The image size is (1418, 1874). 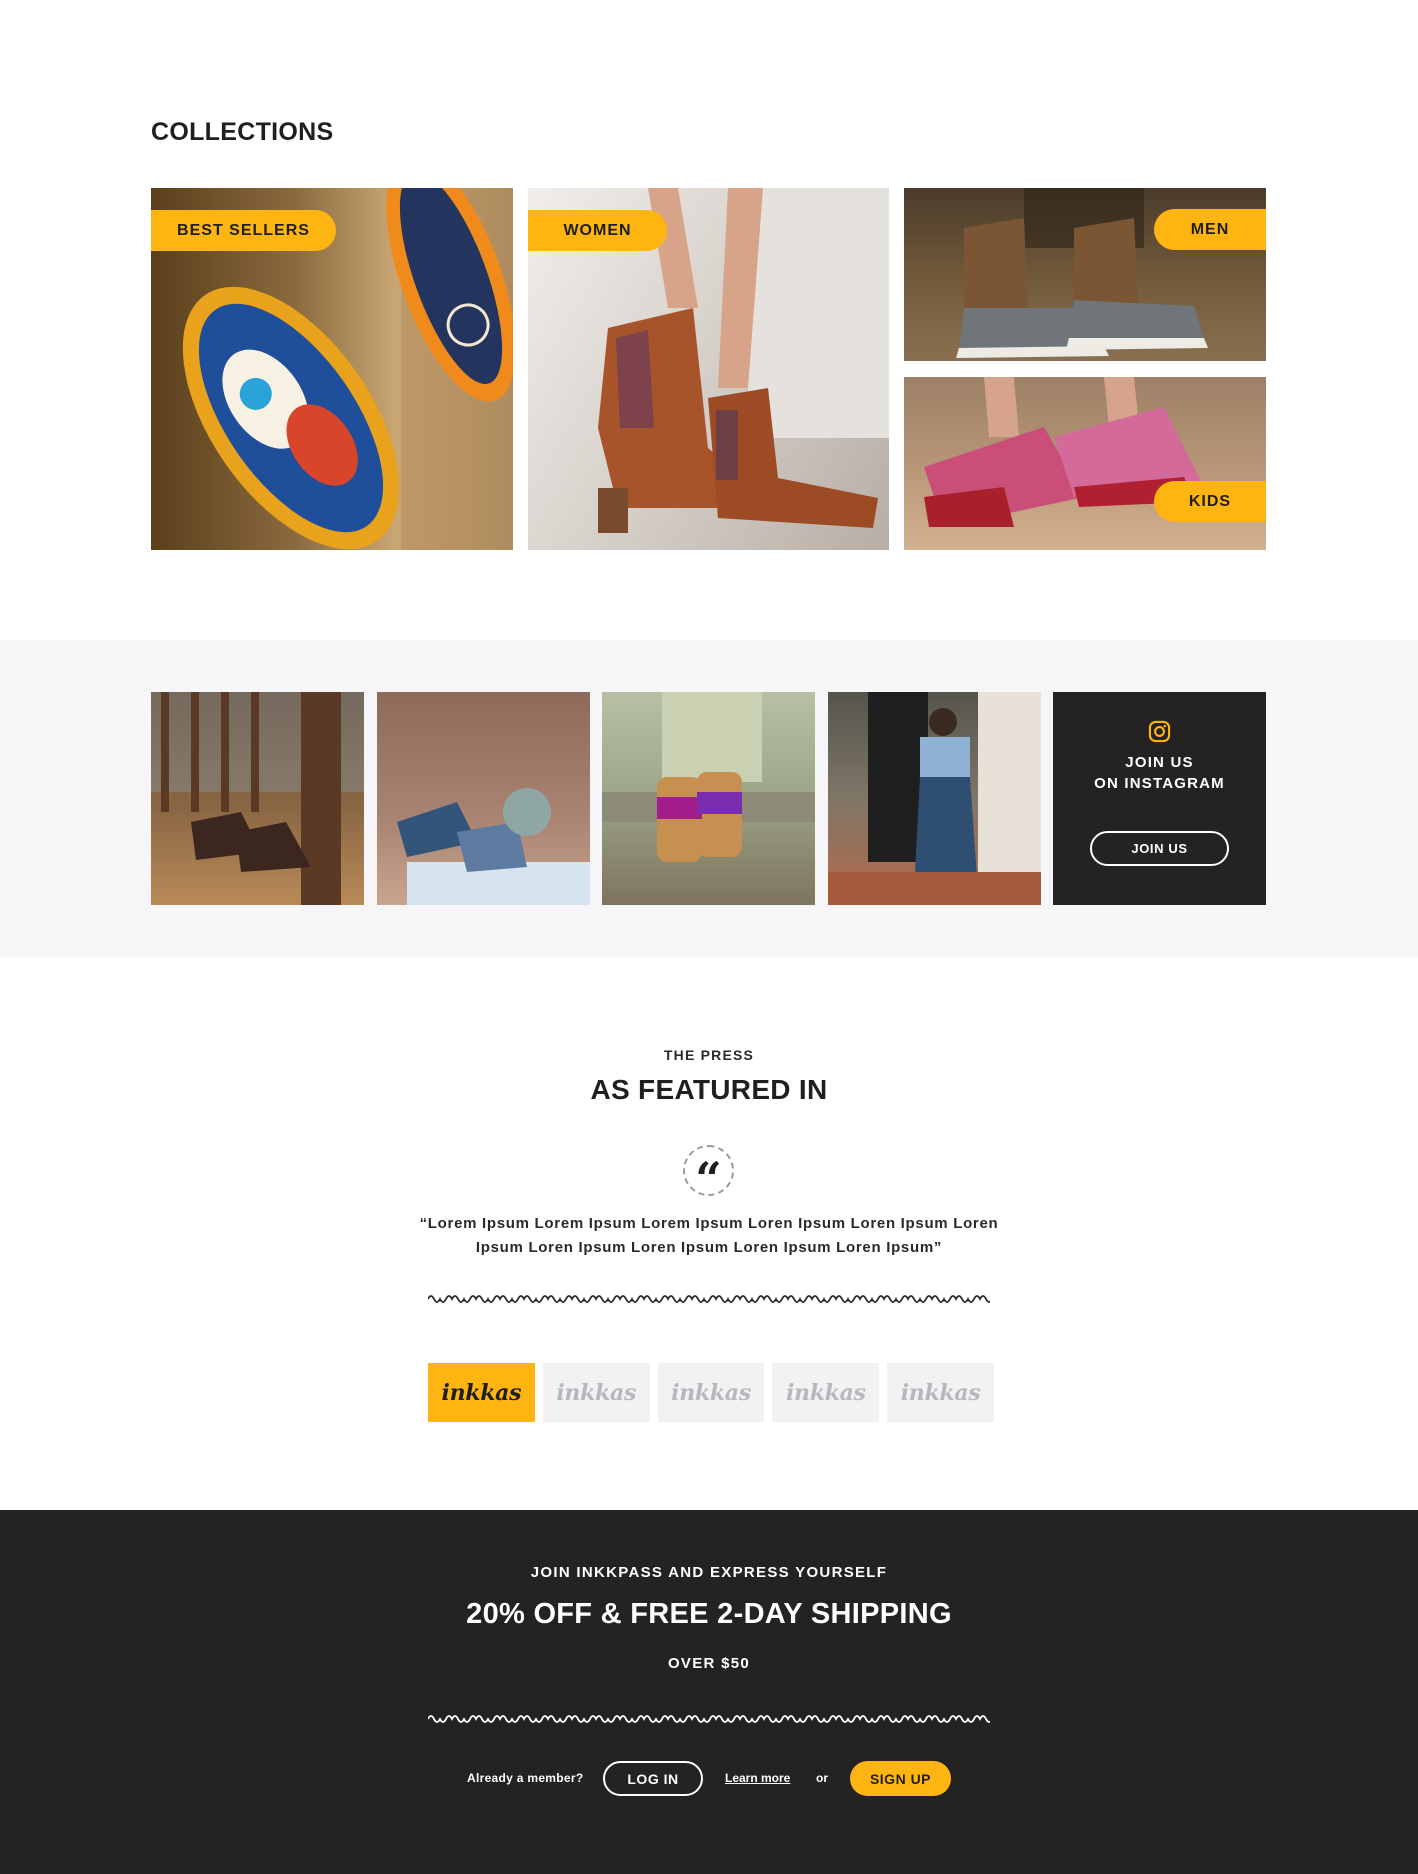 What do you see at coordinates (525, 1778) in the screenshot?
I see `member-text: Already a member?` at bounding box center [525, 1778].